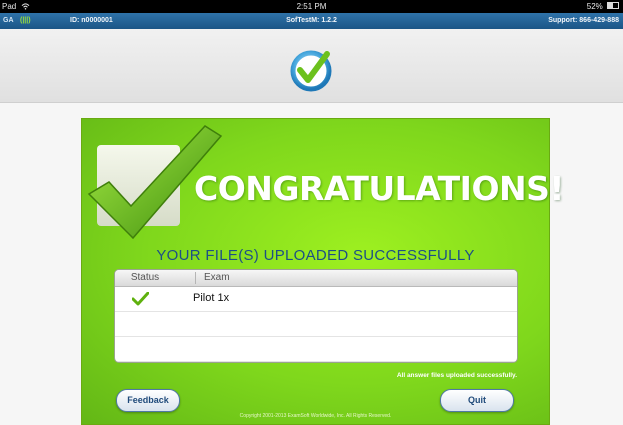 The width and height of the screenshot is (623, 425). What do you see at coordinates (583, 21) in the screenshot?
I see `support-phone: Support: 866-429-888` at bounding box center [583, 21].